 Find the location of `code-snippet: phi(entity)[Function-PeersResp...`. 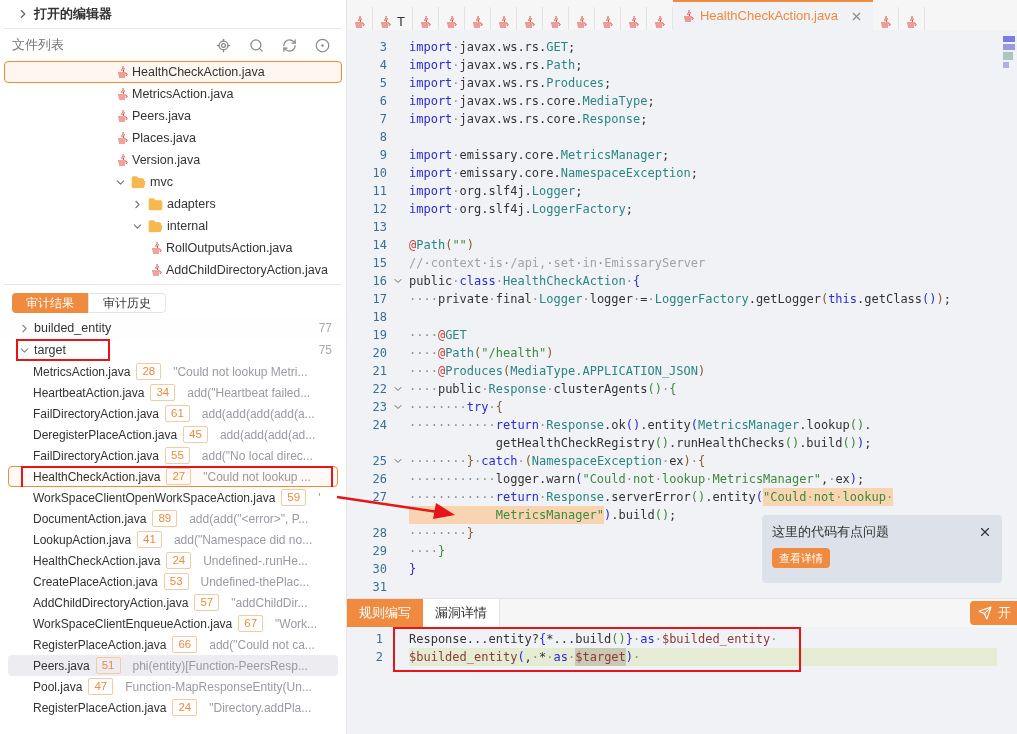

code-snippet: phi(entity)[Function-PeersResp... is located at coordinates (220, 666).